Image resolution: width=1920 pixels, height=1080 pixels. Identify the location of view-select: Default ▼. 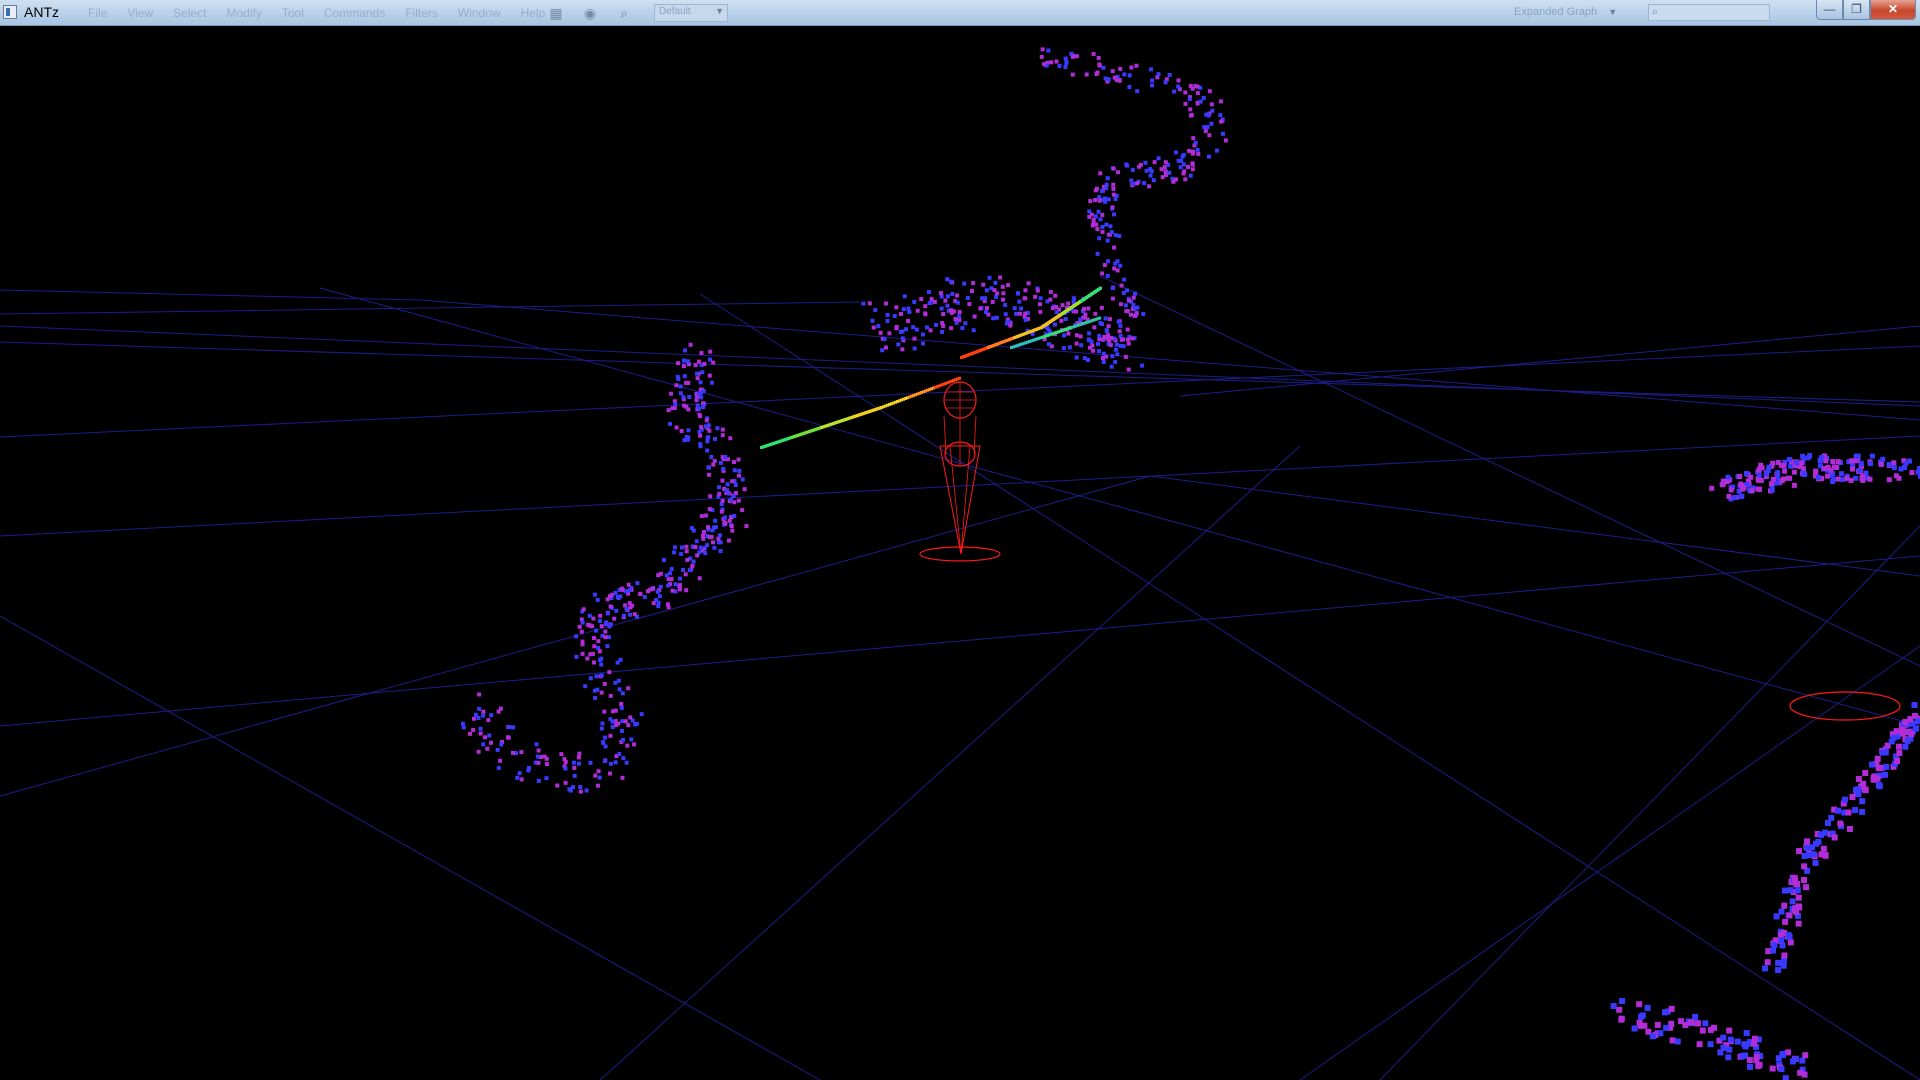
(691, 13).